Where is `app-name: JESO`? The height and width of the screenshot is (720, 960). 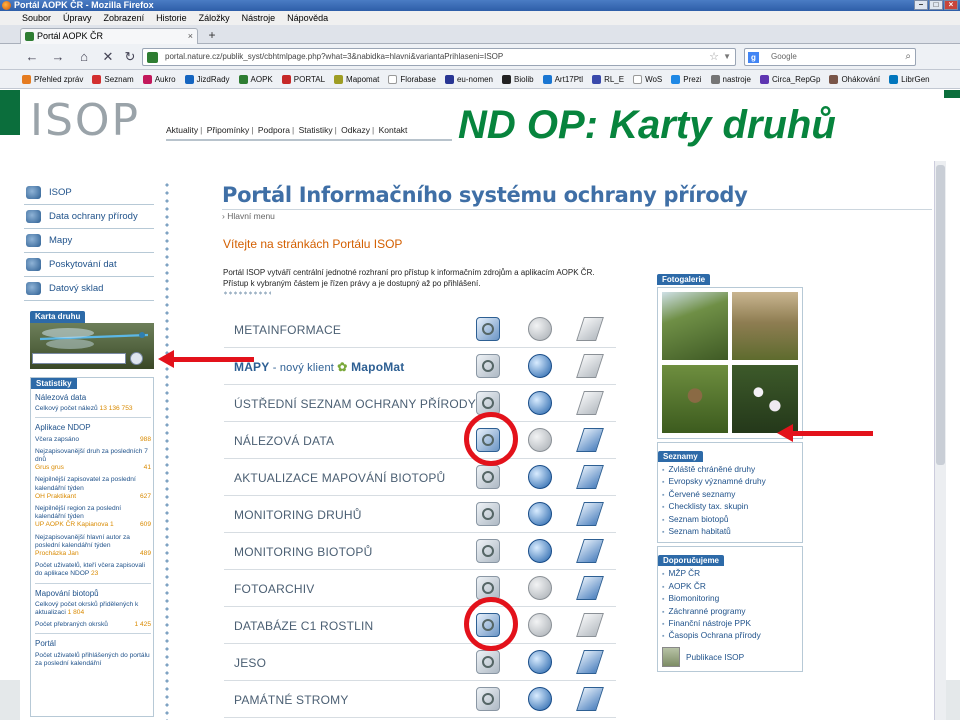
app-name: JESO is located at coordinates (250, 663).